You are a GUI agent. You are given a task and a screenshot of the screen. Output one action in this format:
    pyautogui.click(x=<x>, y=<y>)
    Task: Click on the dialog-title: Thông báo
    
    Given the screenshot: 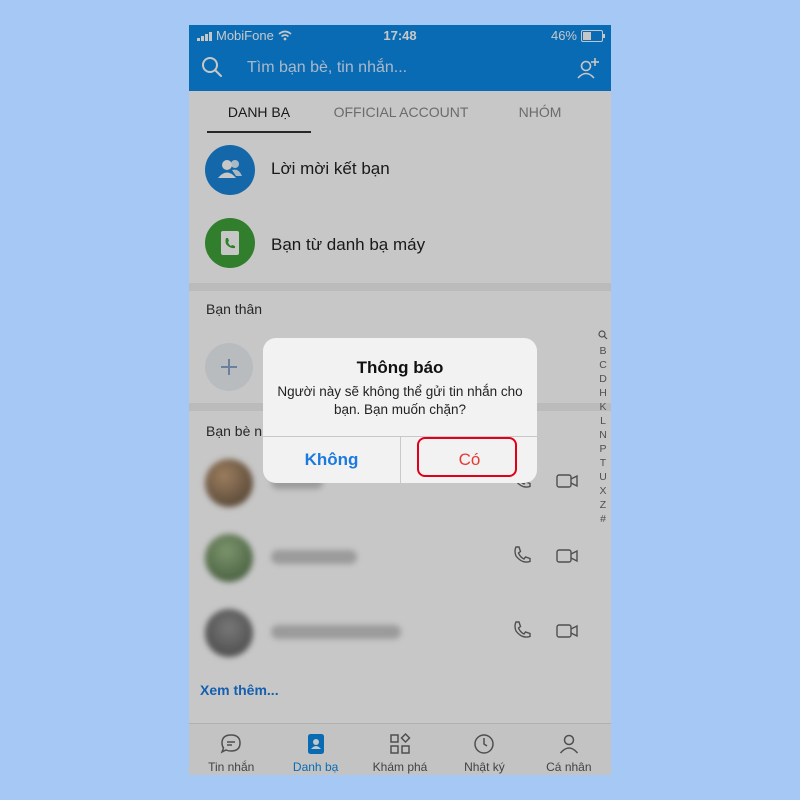 What is the action you would take?
    pyautogui.click(x=400, y=367)
    